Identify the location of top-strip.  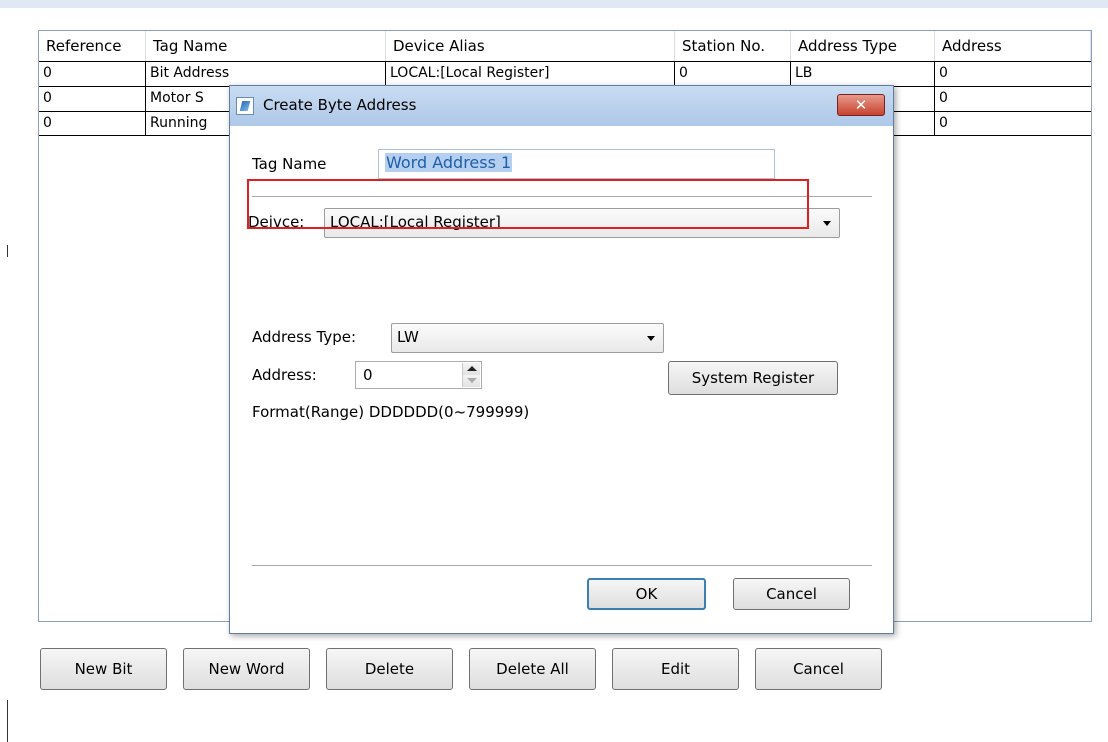
(554, 4).